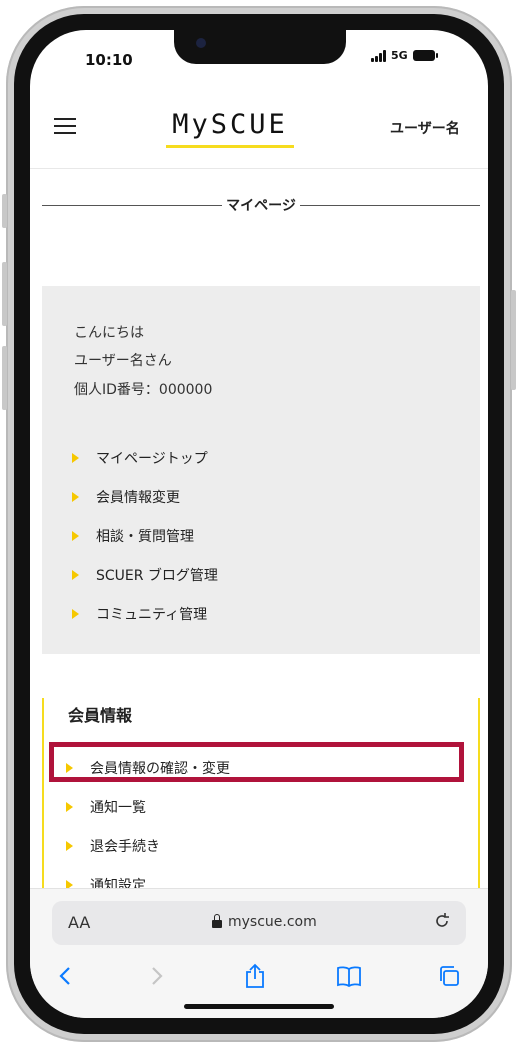 The height and width of the screenshot is (1048, 518). What do you see at coordinates (123, 361) in the screenshot?
I see `greeting-user: ユーザー名さん` at bounding box center [123, 361].